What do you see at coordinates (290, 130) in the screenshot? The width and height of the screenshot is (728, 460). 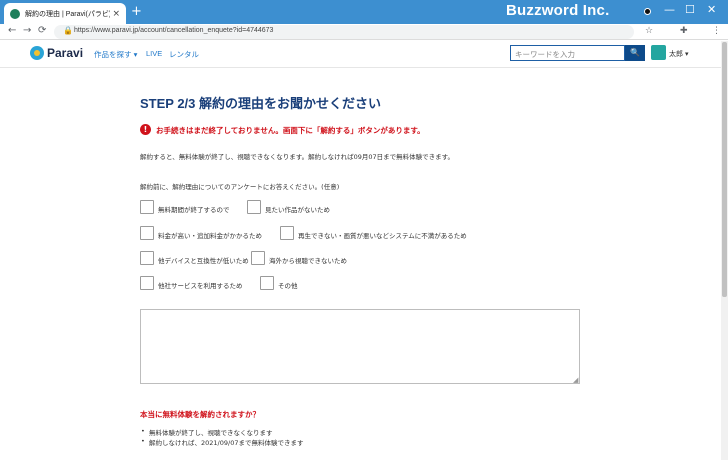 I see `warning-message: お手続きはまだ終了しておりません。画面下に「解約する」ボタンがあります。` at bounding box center [290, 130].